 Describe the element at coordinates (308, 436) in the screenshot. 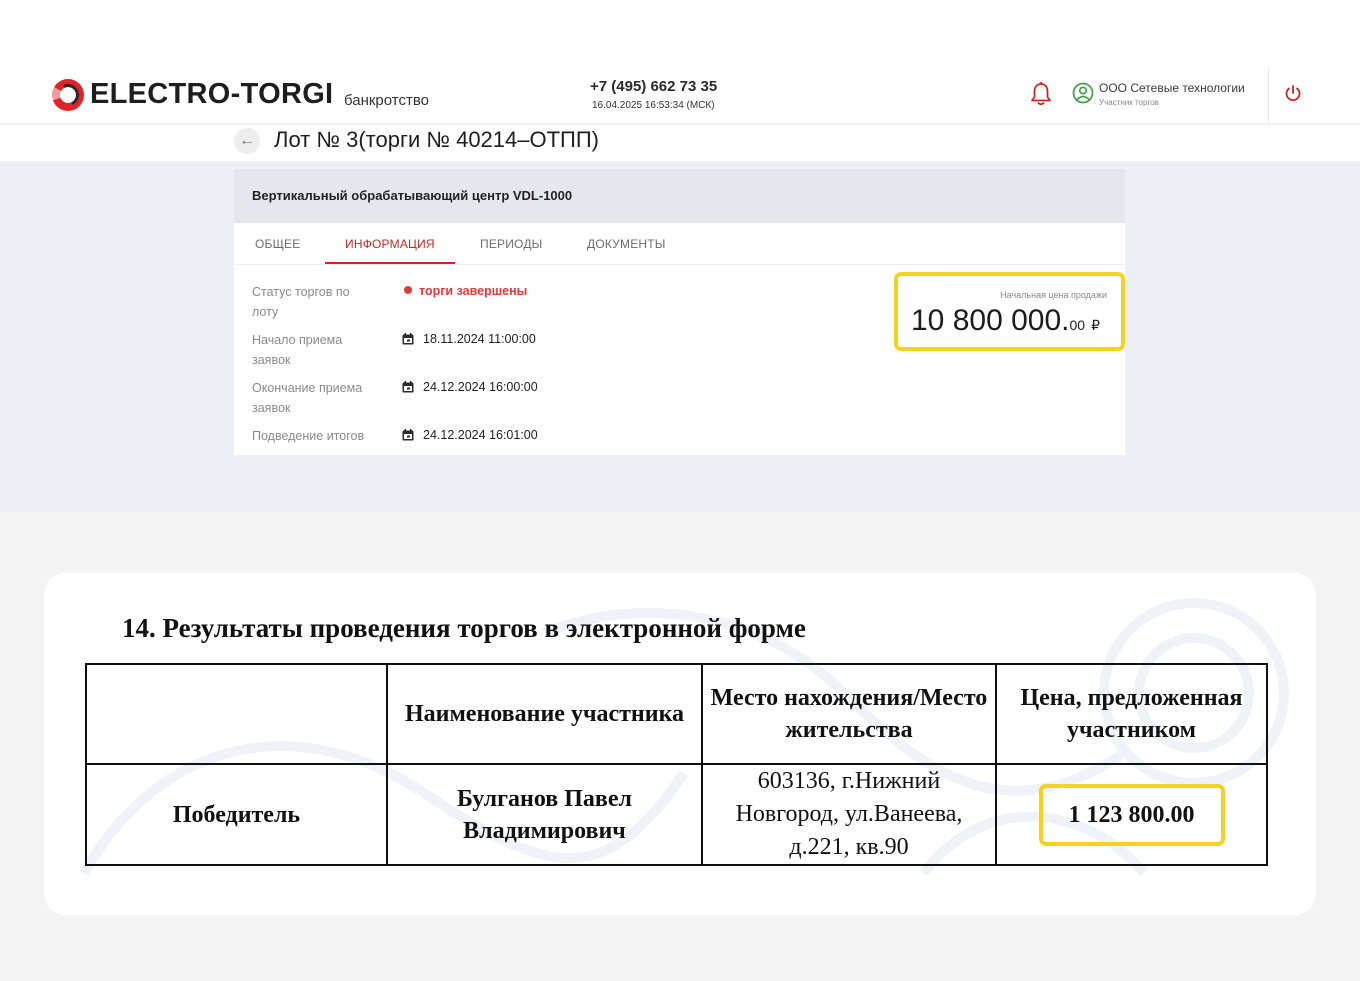

I see `results-label: Подведение итогов` at that location.